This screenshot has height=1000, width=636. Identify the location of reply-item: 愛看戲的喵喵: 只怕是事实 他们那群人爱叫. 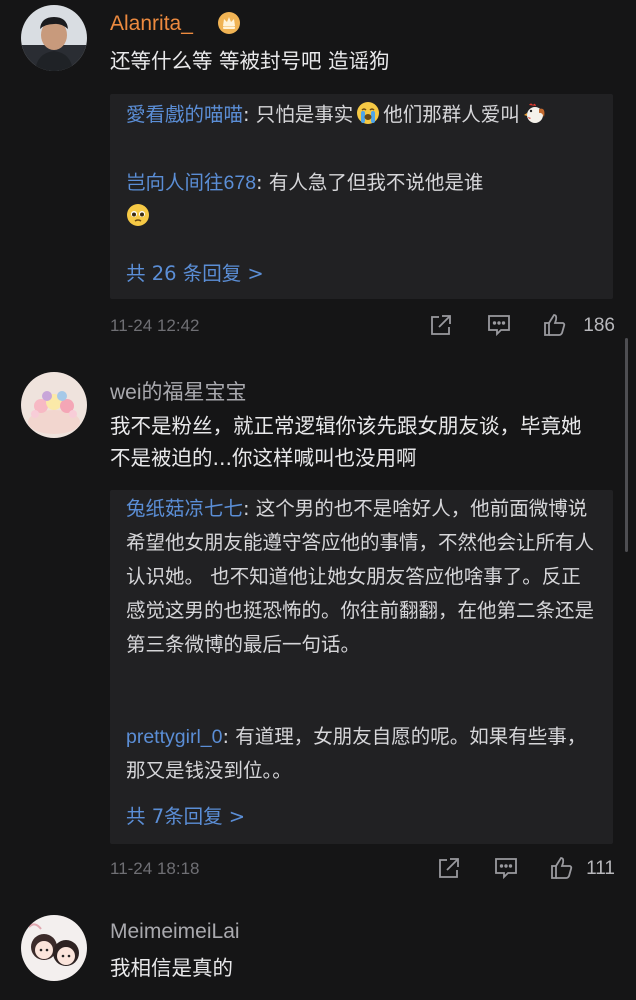
(361, 115).